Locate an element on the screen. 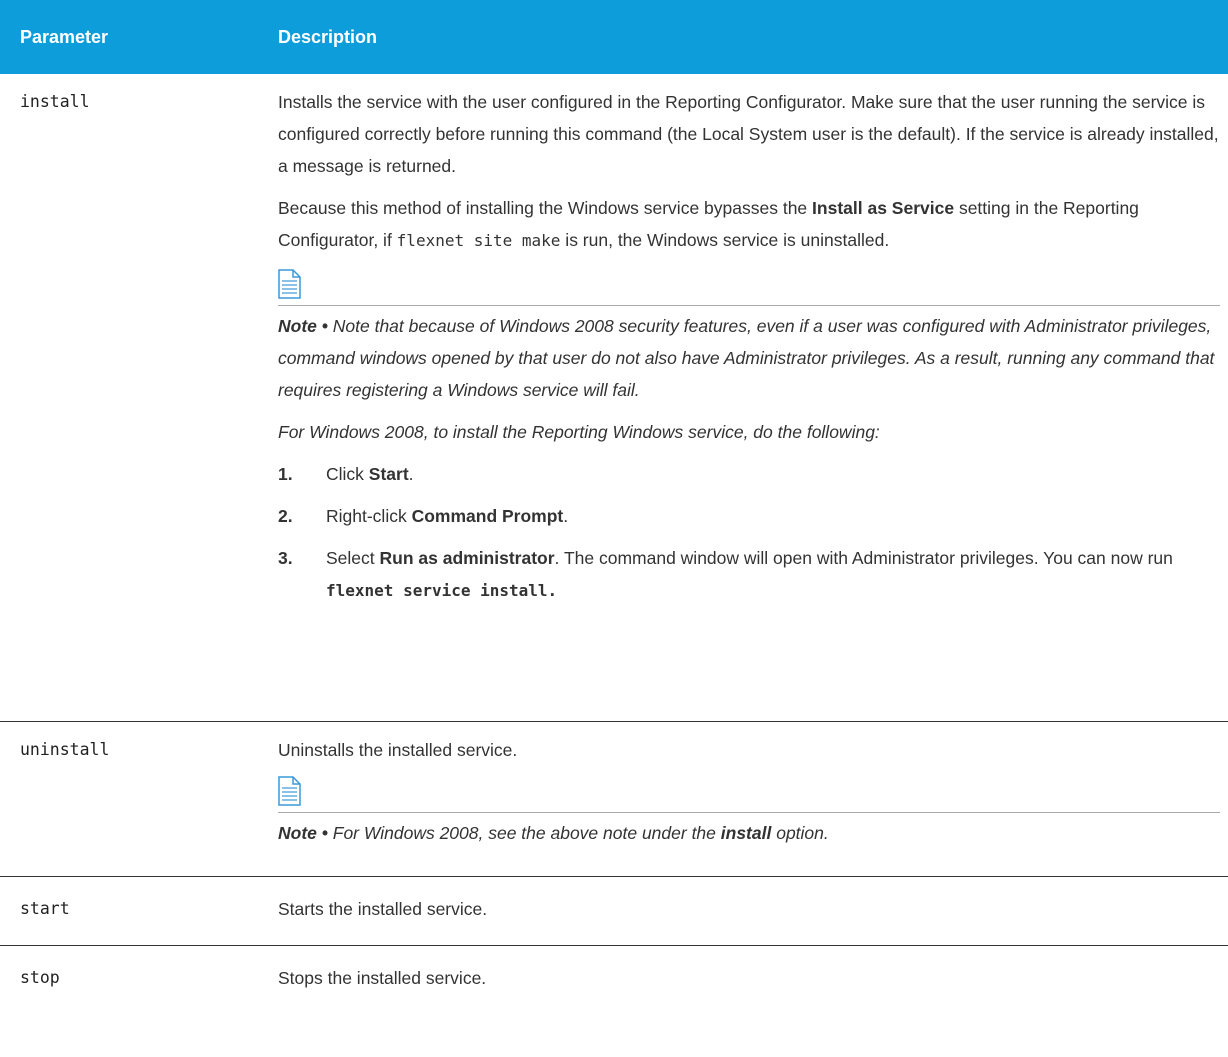 The width and height of the screenshot is (1228, 1057). paragraph: Uninstalls the installed service. is located at coordinates (398, 750).